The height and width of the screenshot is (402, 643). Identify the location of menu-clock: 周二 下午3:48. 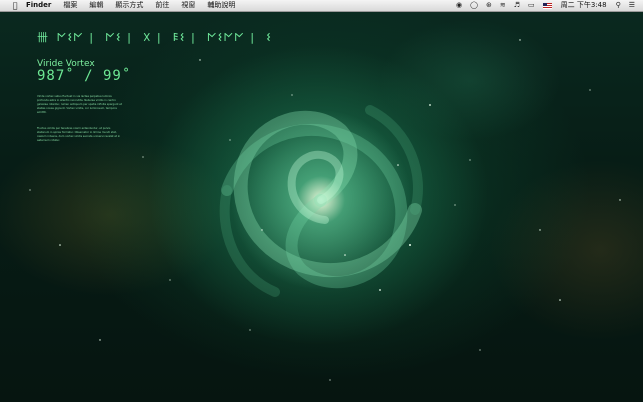
(584, 5).